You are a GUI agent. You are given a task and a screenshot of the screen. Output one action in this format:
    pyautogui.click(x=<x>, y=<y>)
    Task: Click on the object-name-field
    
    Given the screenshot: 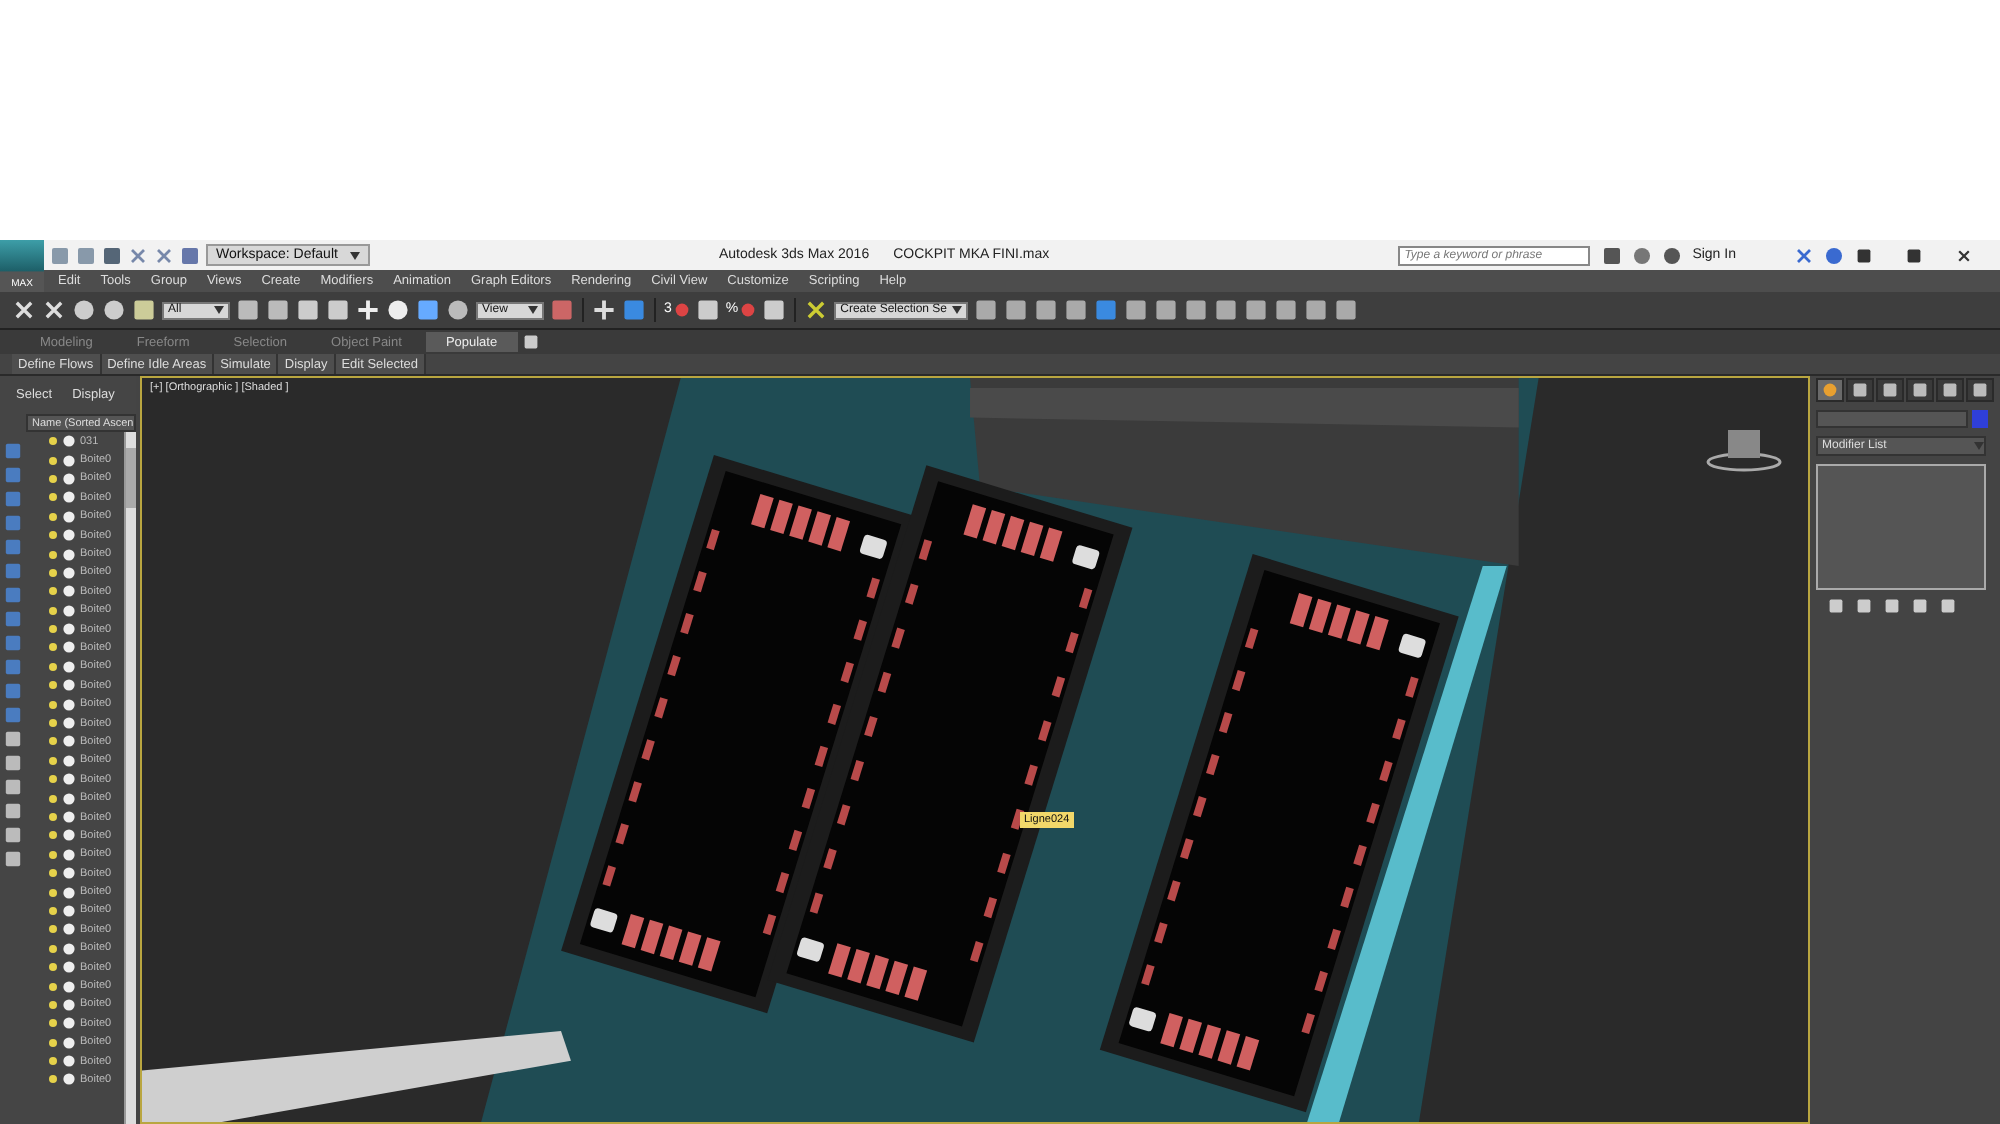 What is the action you would take?
    pyautogui.click(x=1892, y=419)
    